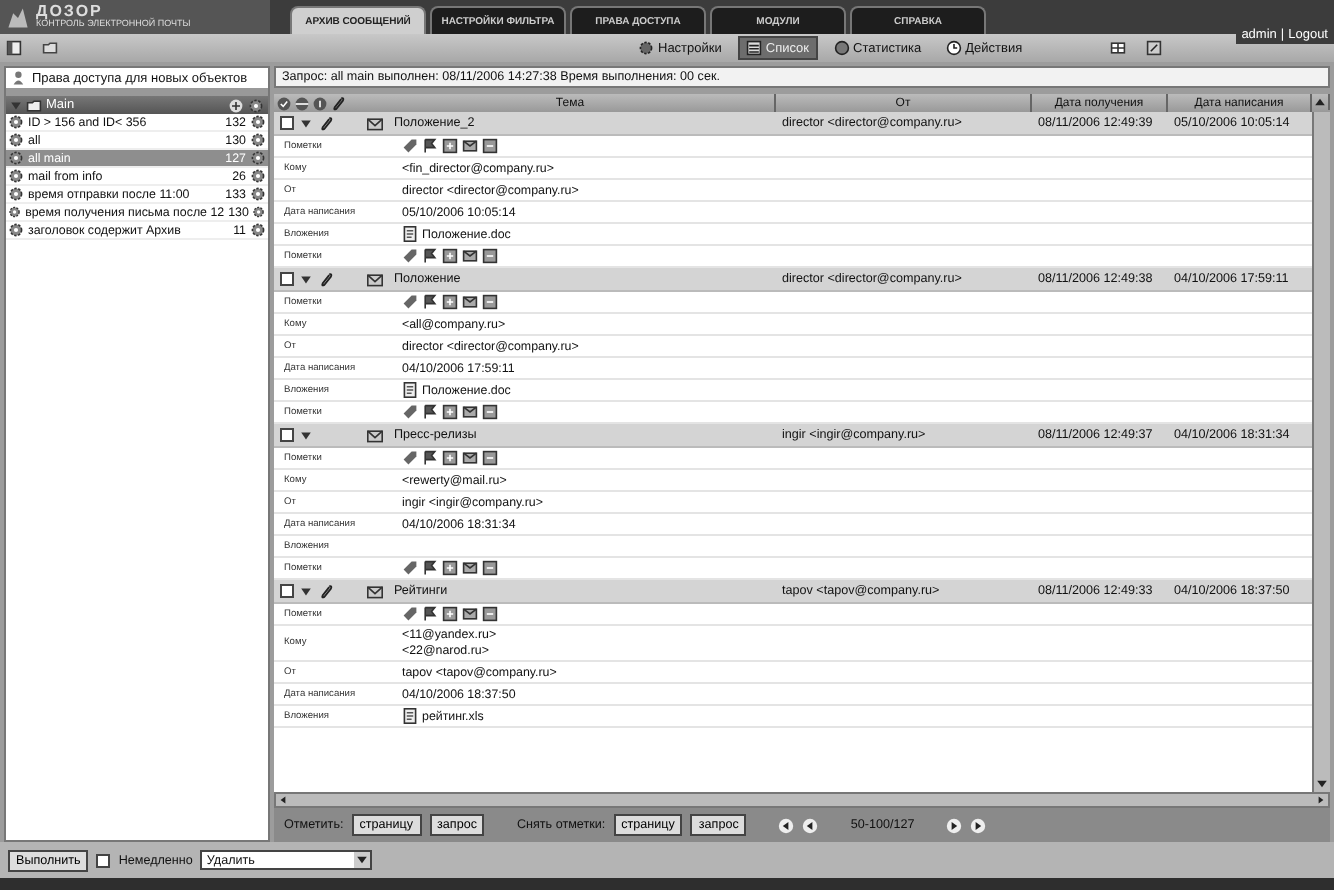 The image size is (1334, 890). Describe the element at coordinates (978, 825) in the screenshot. I see `last-page-icon` at that location.